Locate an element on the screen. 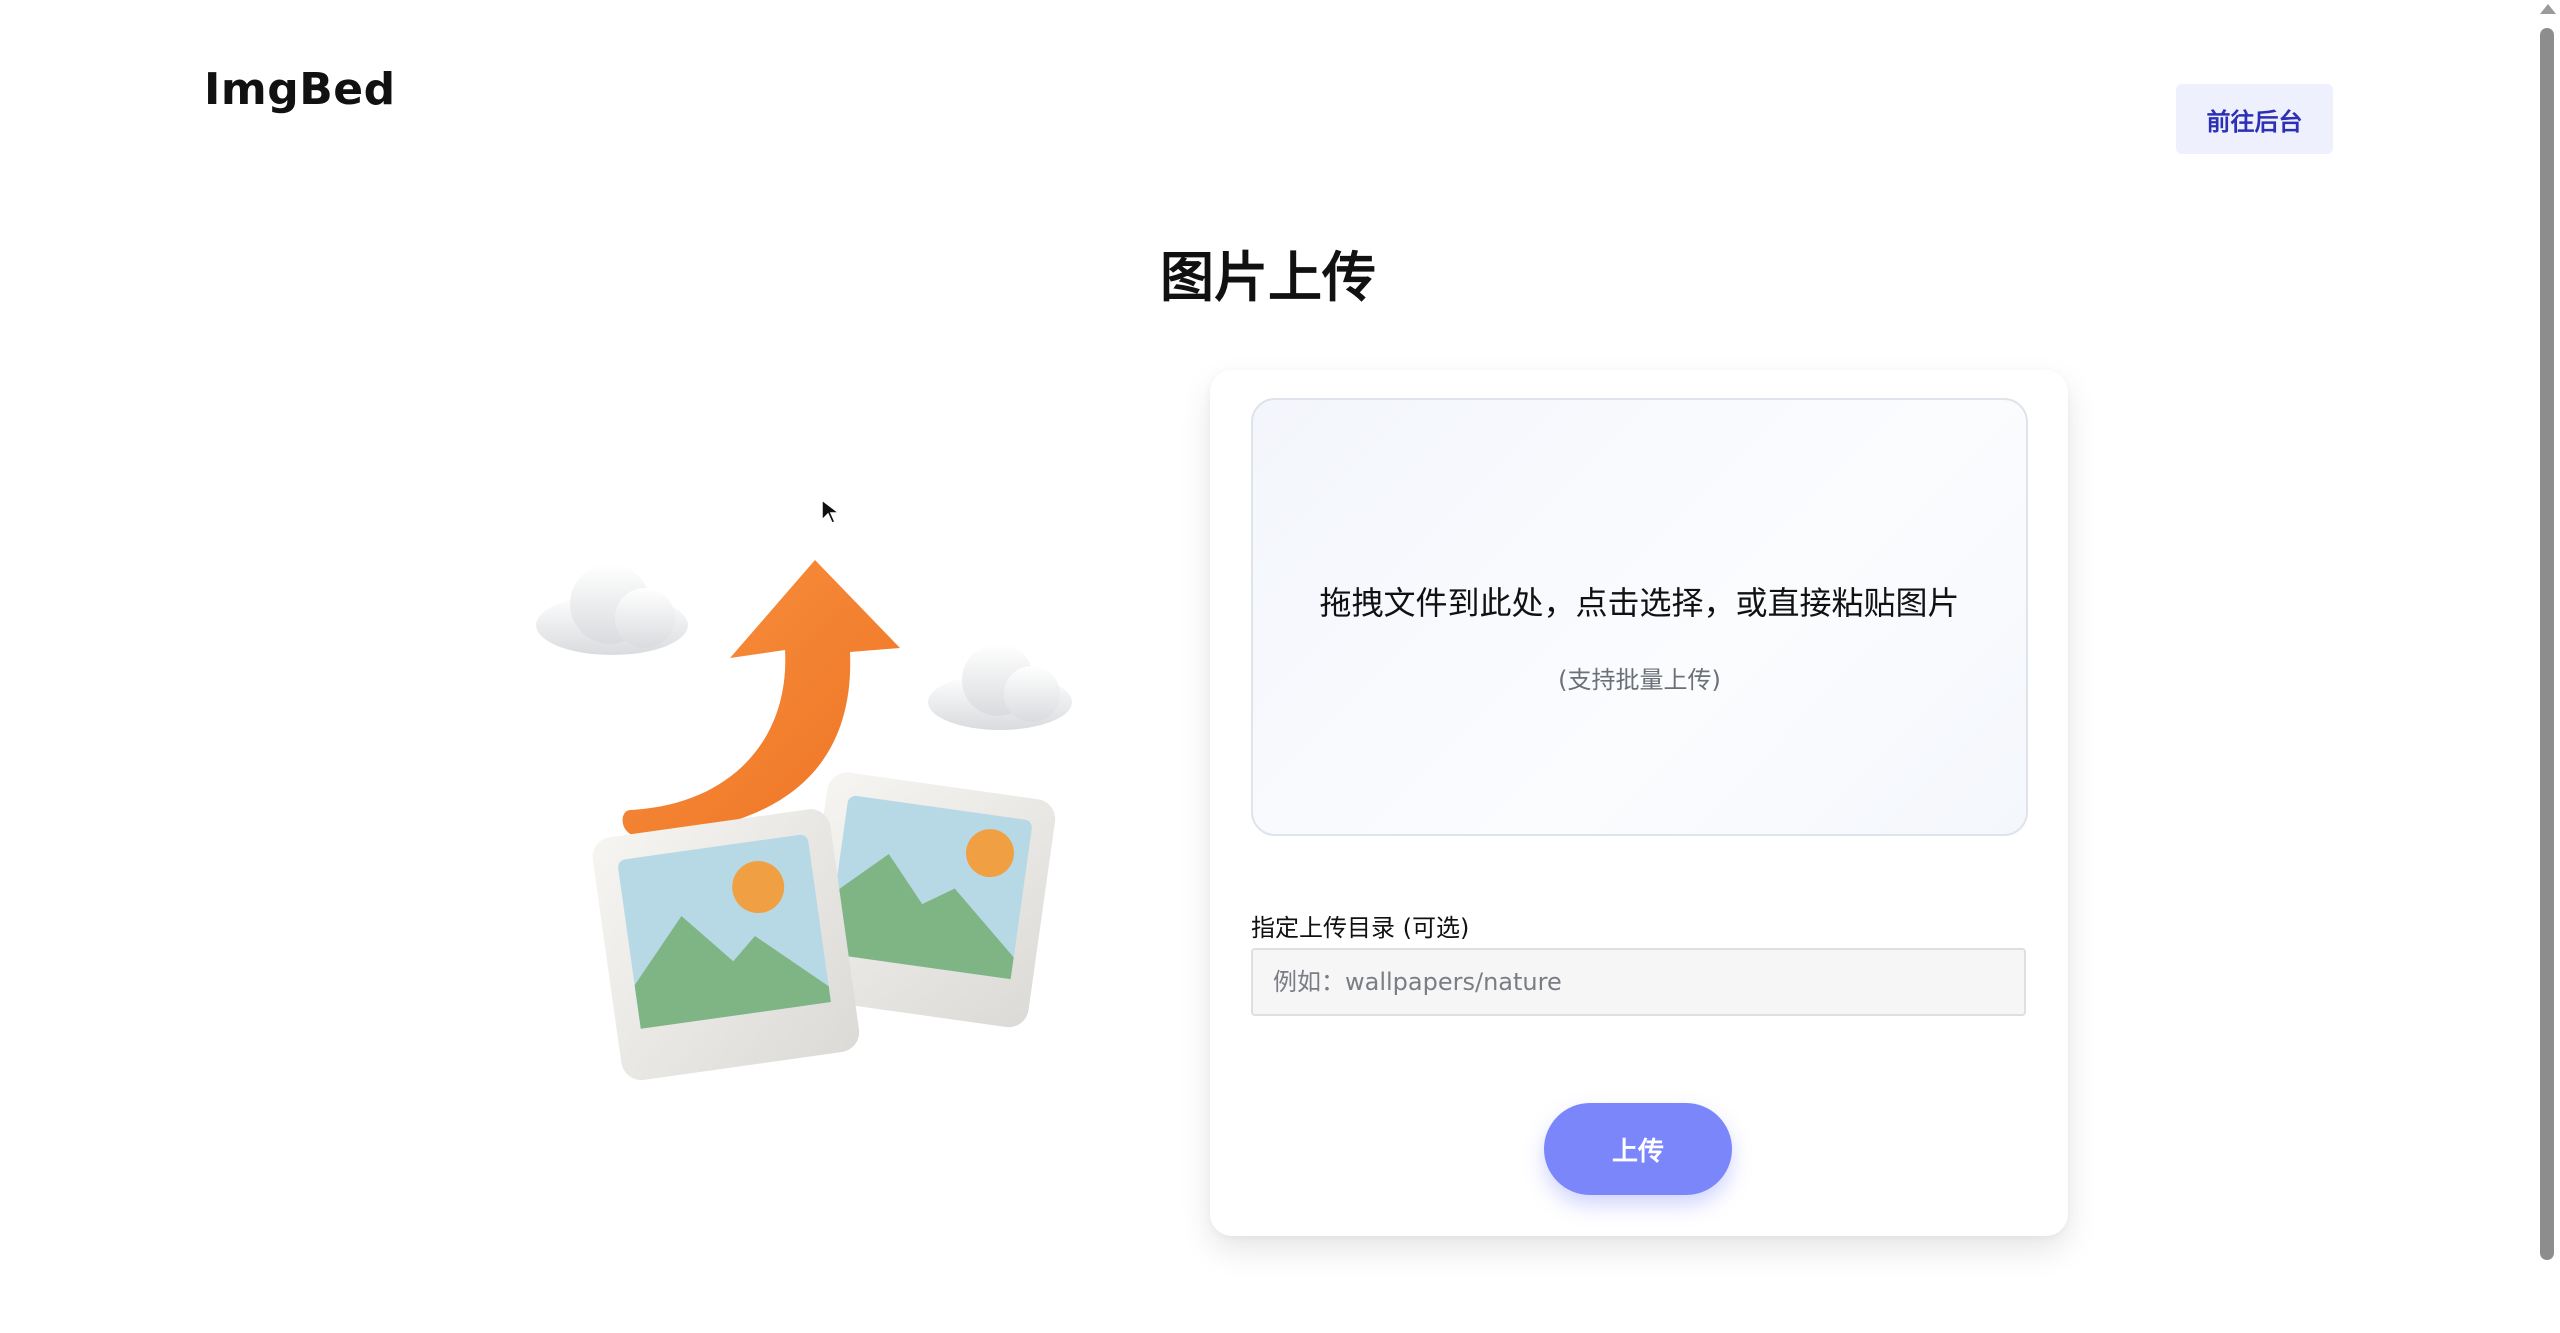 The width and height of the screenshot is (2560, 1333). vertical-scrollbar is located at coordinates (2548, 666).